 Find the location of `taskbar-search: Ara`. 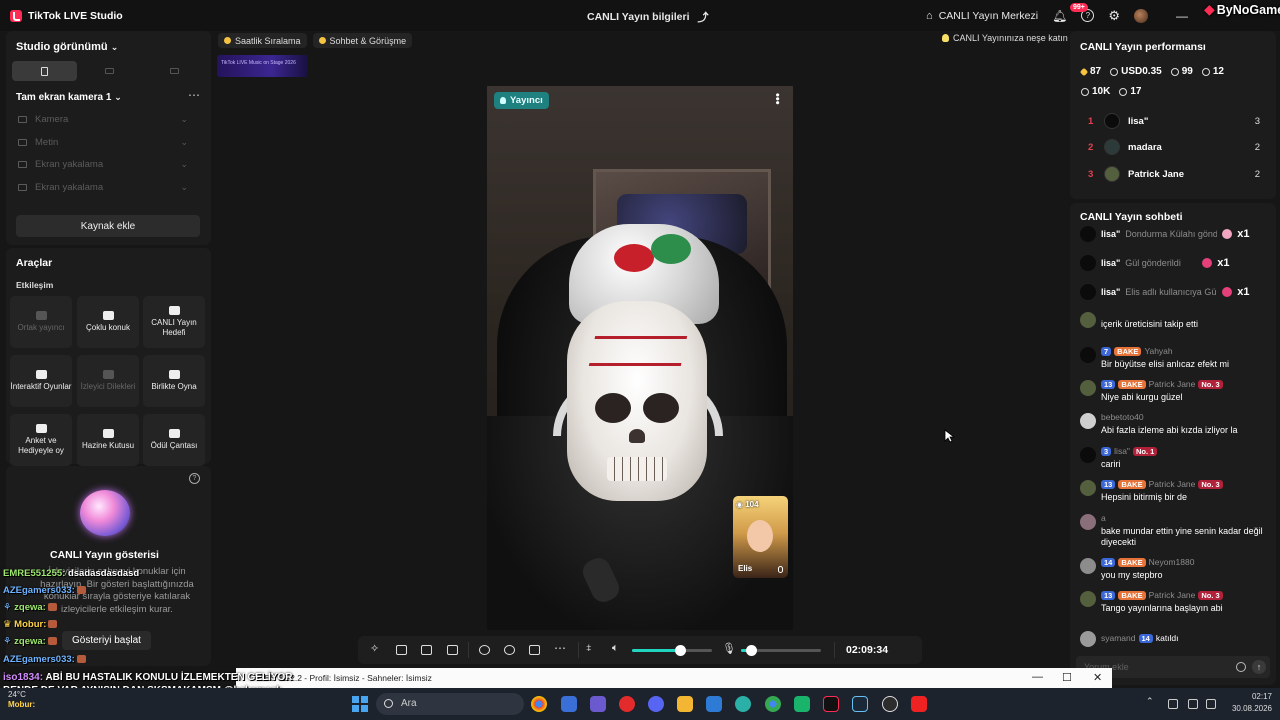

taskbar-search: Ara is located at coordinates (450, 704).